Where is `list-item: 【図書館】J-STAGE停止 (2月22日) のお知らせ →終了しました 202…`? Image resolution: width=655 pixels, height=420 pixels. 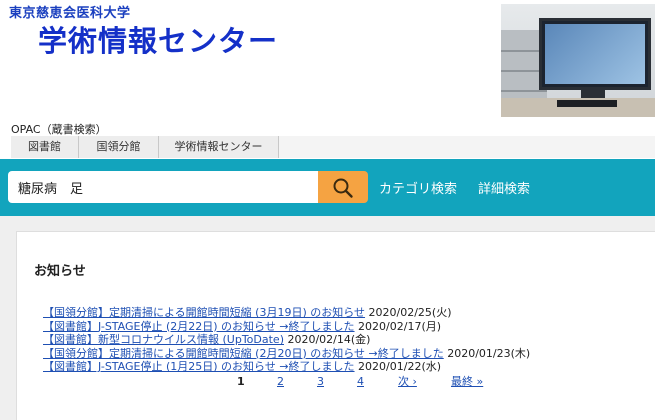 list-item: 【図書館】J-STAGE停止 (2月22日) のお知らせ →終了しました 202… is located at coordinates (286, 327).